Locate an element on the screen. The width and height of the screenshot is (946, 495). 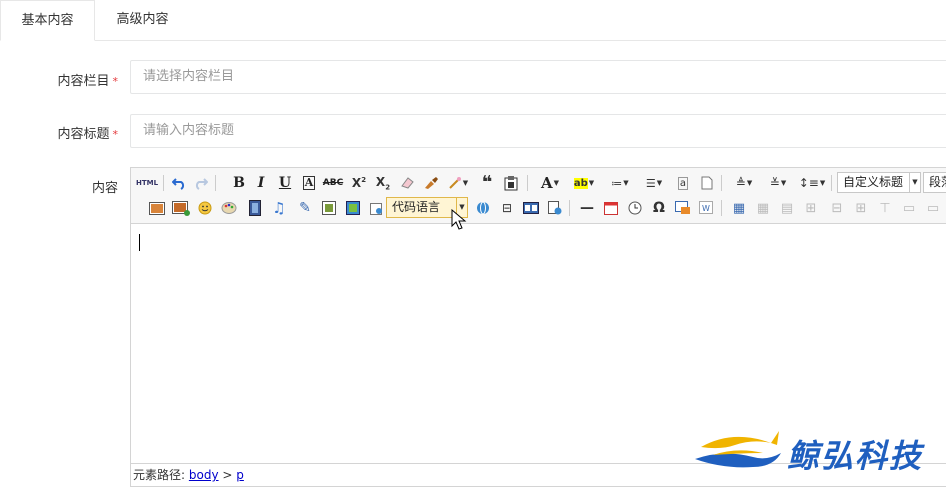
text-caret is located at coordinates (139, 242).